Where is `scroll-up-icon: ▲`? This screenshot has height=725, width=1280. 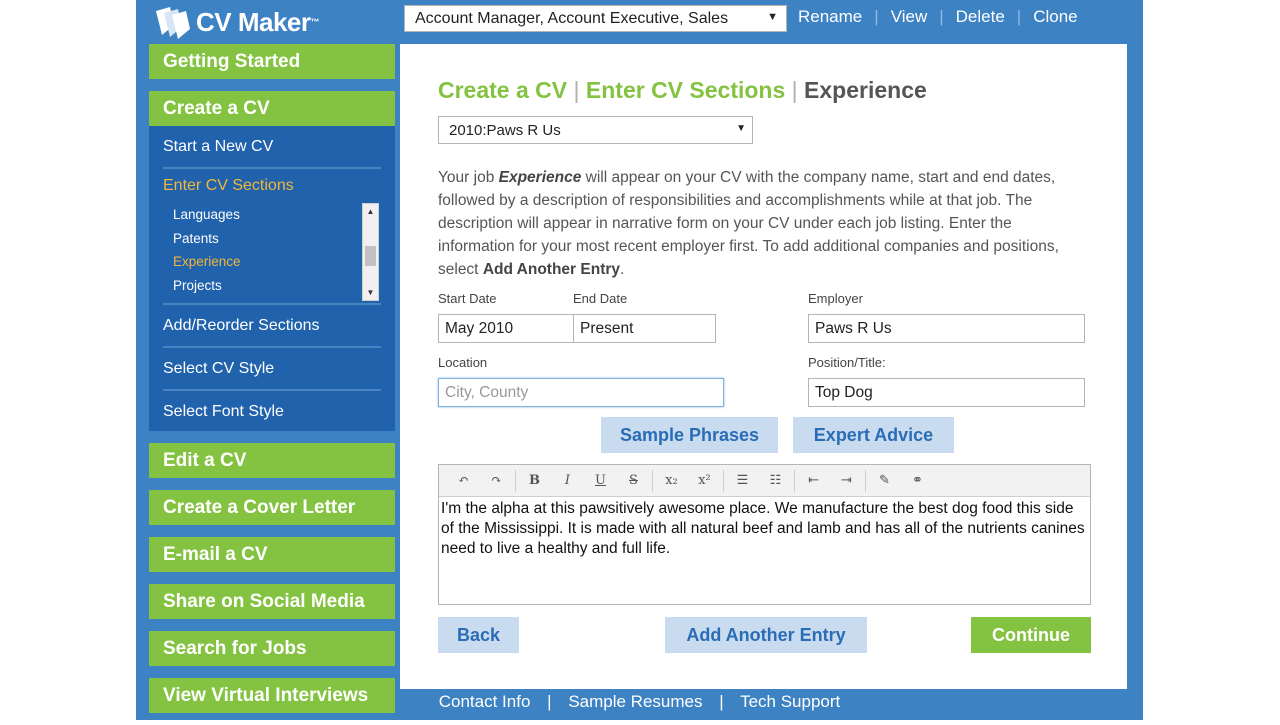 scroll-up-icon: ▲ is located at coordinates (370, 211).